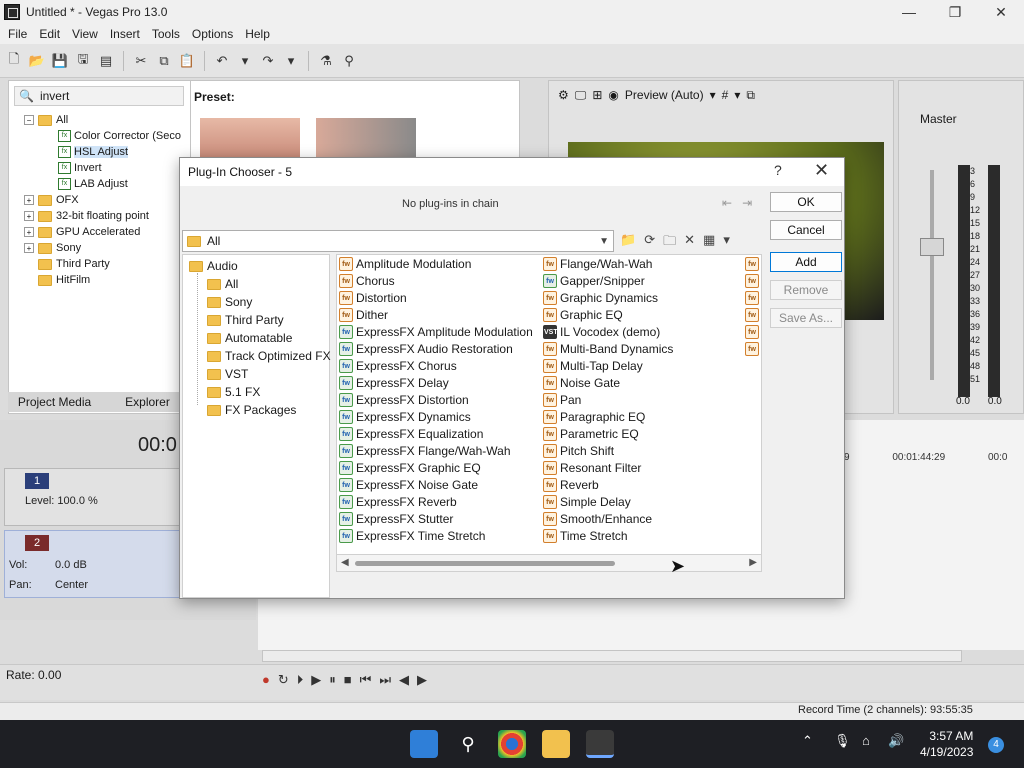 The height and width of the screenshot is (768, 1024). Describe the element at coordinates (778, 170) in the screenshot. I see `help-icon: ?` at that location.